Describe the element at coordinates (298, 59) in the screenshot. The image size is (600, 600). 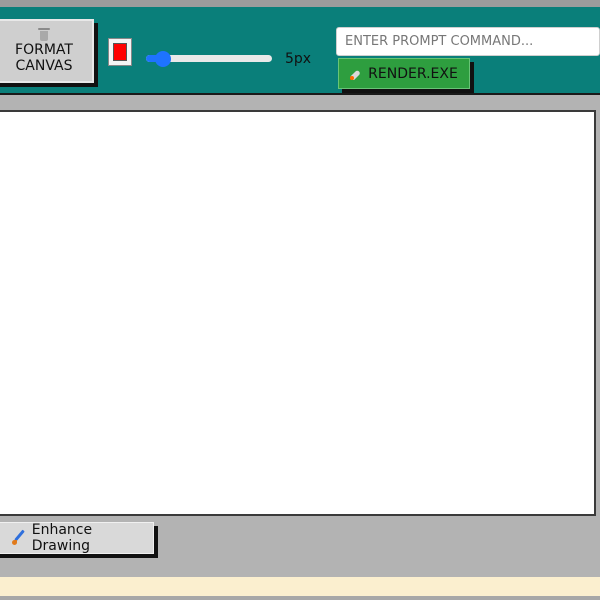
I see `brush-size-label: 5px` at that location.